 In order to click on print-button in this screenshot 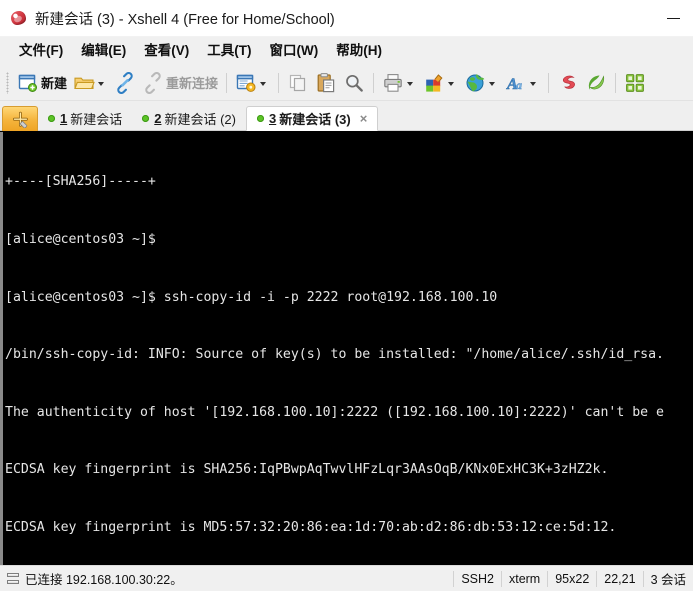, I will do `click(399, 83)`.